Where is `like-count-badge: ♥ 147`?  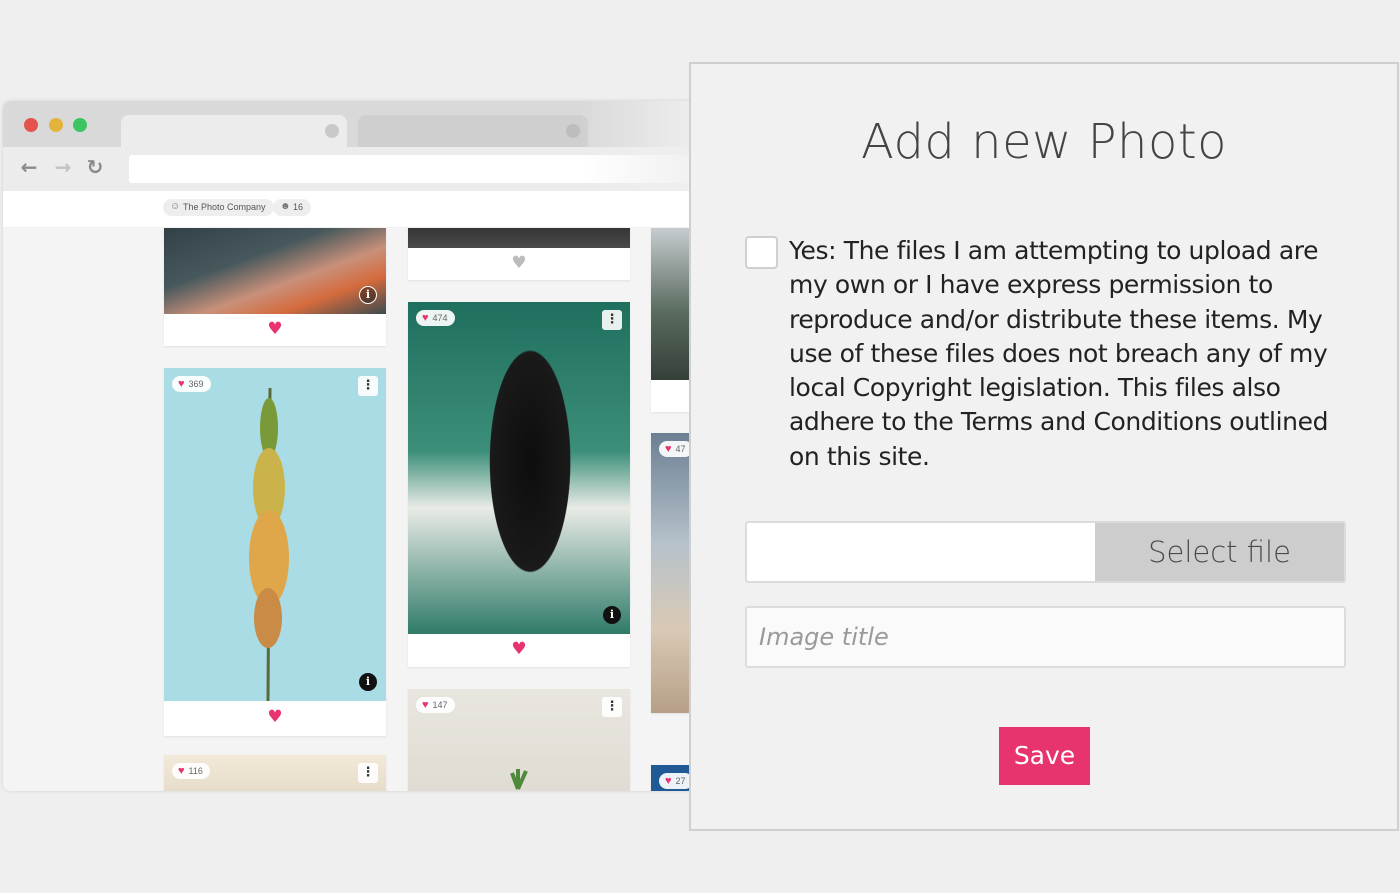
like-count-badge: ♥ 147 is located at coordinates (435, 705).